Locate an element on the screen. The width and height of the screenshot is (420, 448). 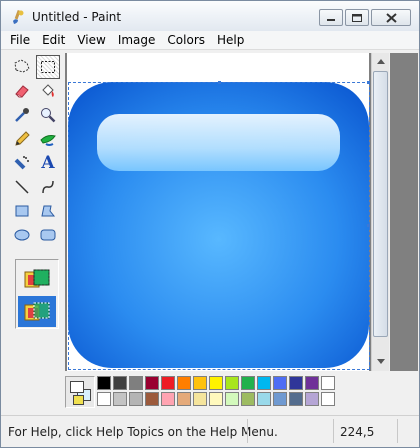
maximize-button is located at coordinates (357, 17).